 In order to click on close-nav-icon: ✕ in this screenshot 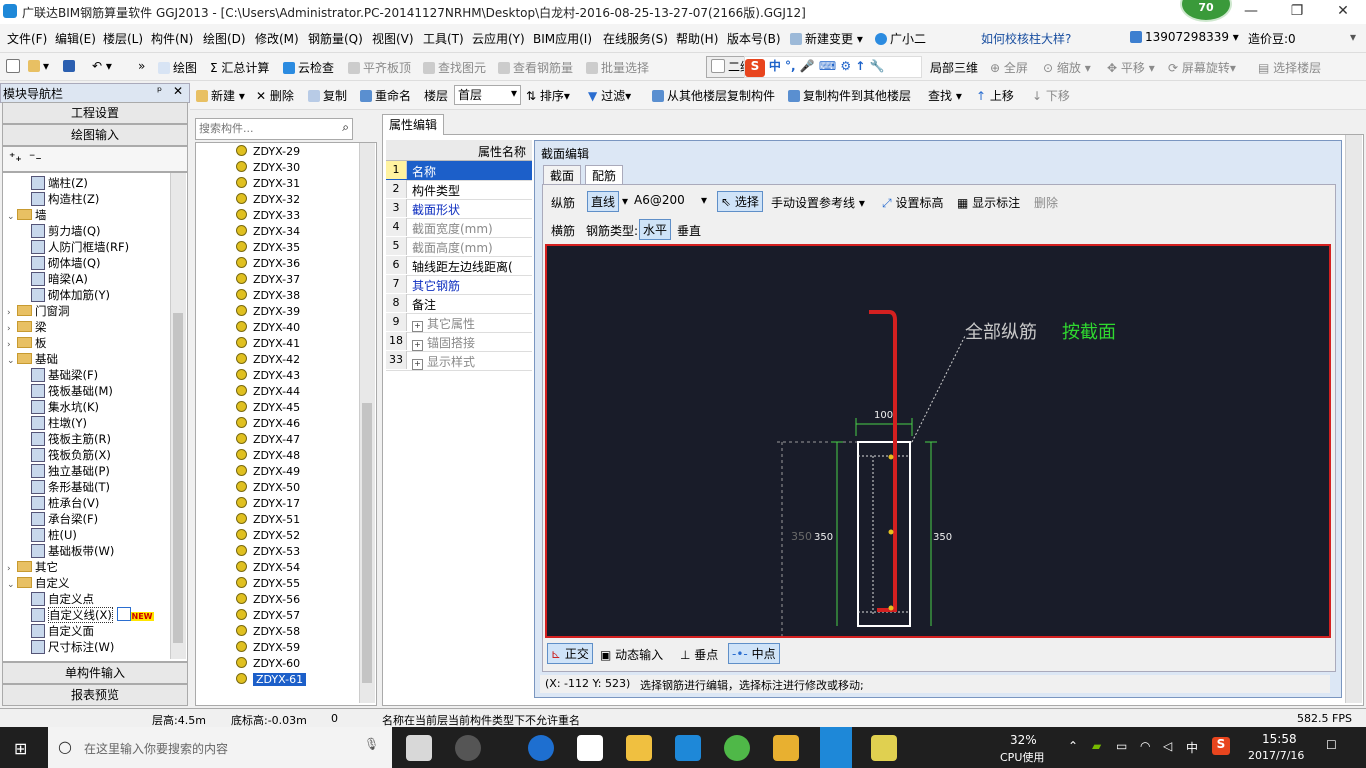, I will do `click(178, 91)`.